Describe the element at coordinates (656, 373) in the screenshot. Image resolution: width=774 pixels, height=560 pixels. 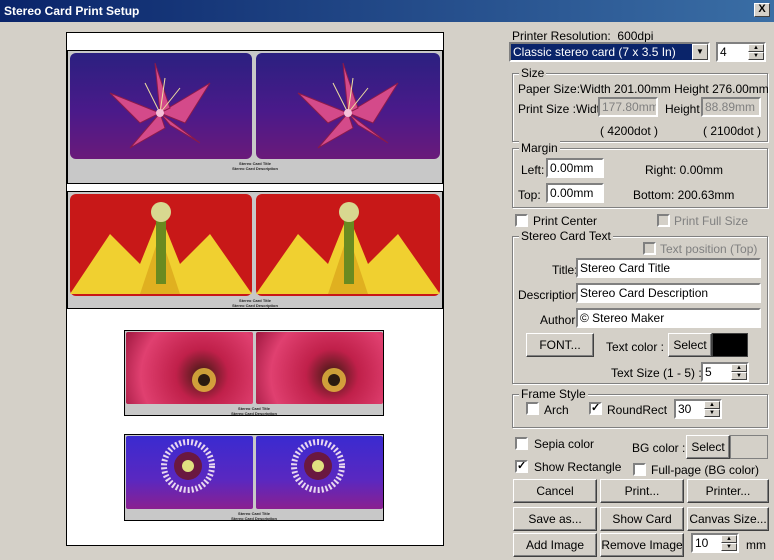
I see `text-size-label: Text Size (1 - 5) :` at that location.